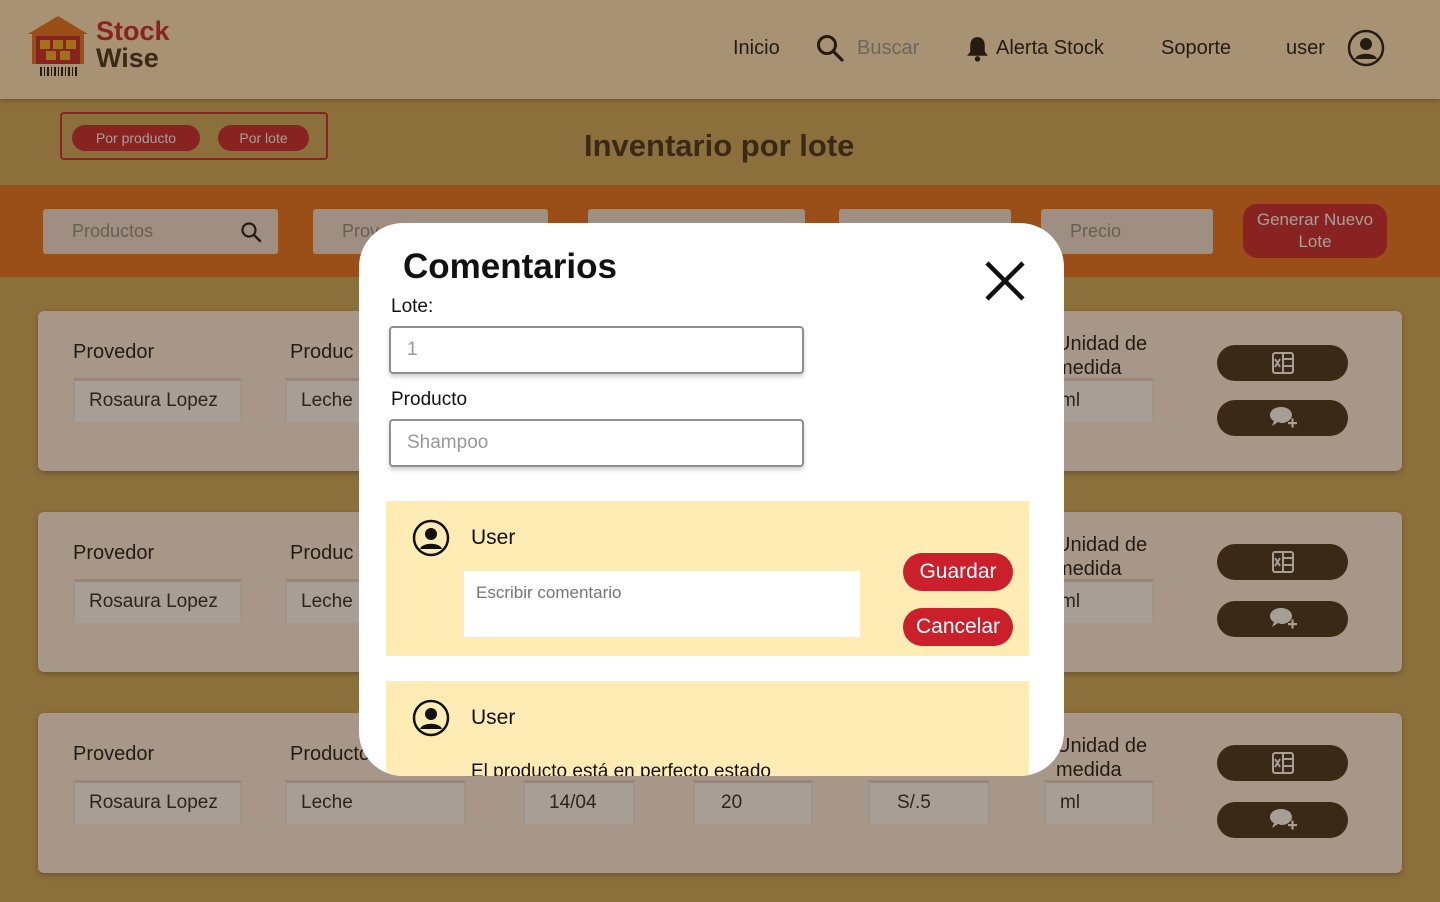 Image resolution: width=1440 pixels, height=902 pixels. What do you see at coordinates (707, 728) in the screenshot?
I see `existing-comment: User El producto está en perfecto estado` at bounding box center [707, 728].